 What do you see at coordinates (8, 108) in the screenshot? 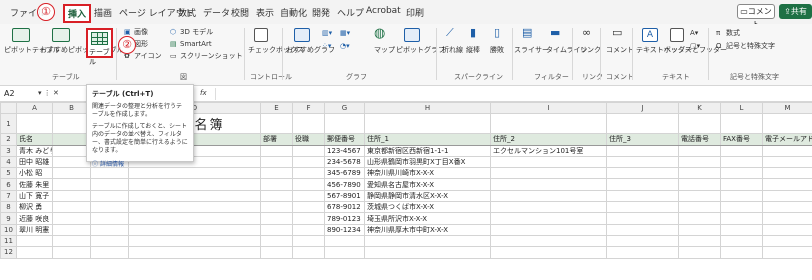
I see `select-all-corner` at bounding box center [8, 108].